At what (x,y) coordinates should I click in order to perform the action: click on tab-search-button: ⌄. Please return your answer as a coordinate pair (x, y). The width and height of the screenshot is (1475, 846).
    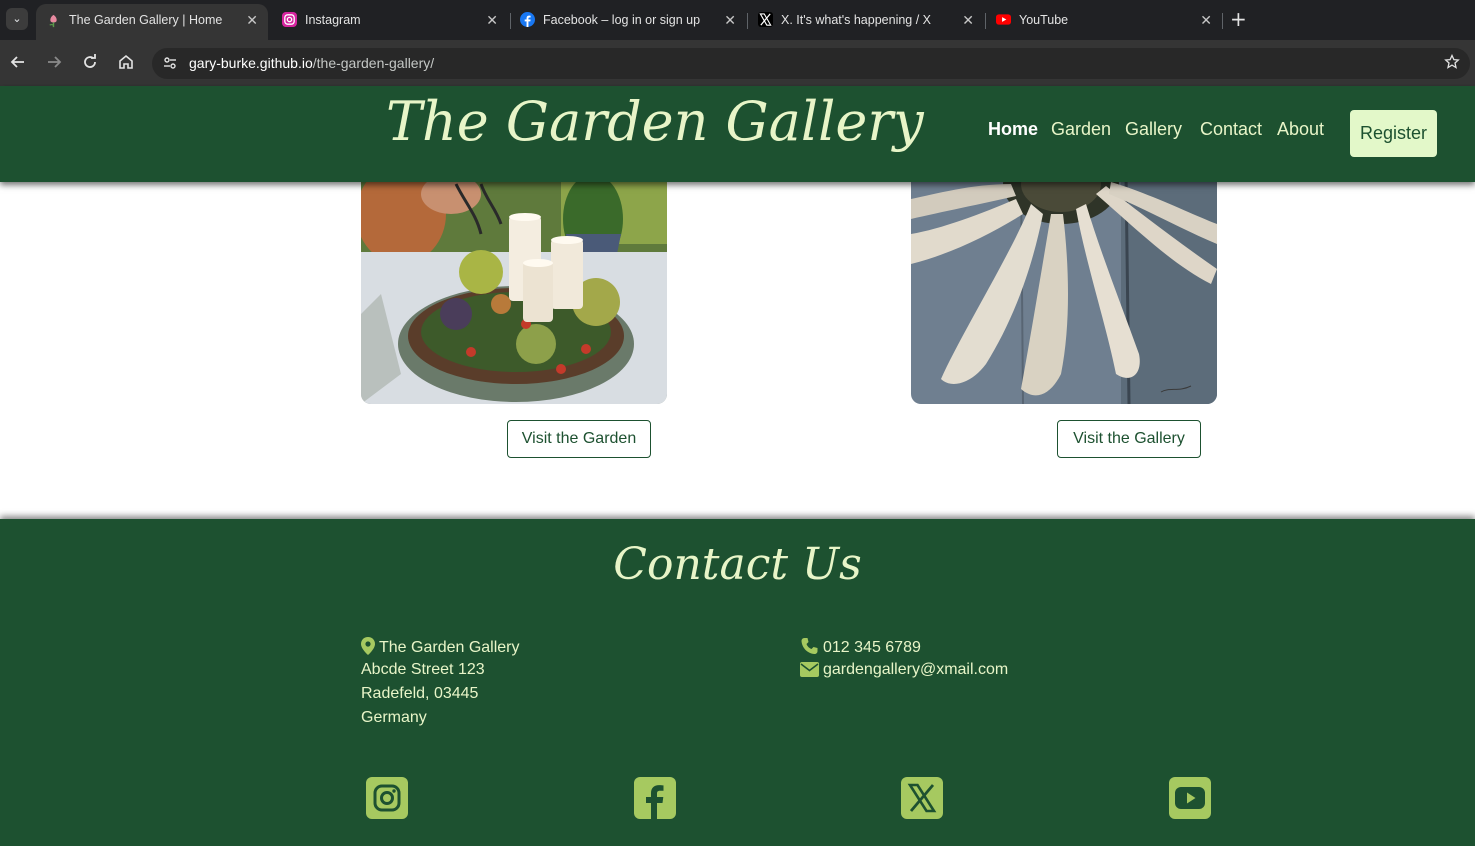
    Looking at the image, I should click on (17, 19).